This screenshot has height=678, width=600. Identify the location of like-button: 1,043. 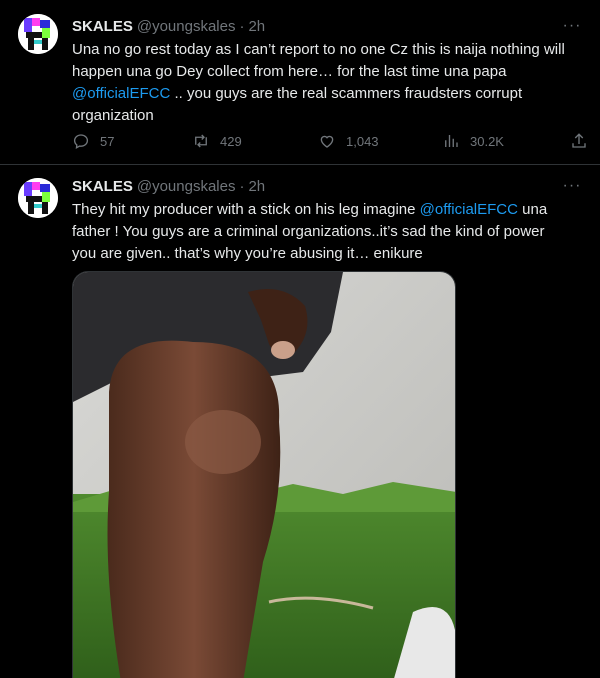
(348, 141).